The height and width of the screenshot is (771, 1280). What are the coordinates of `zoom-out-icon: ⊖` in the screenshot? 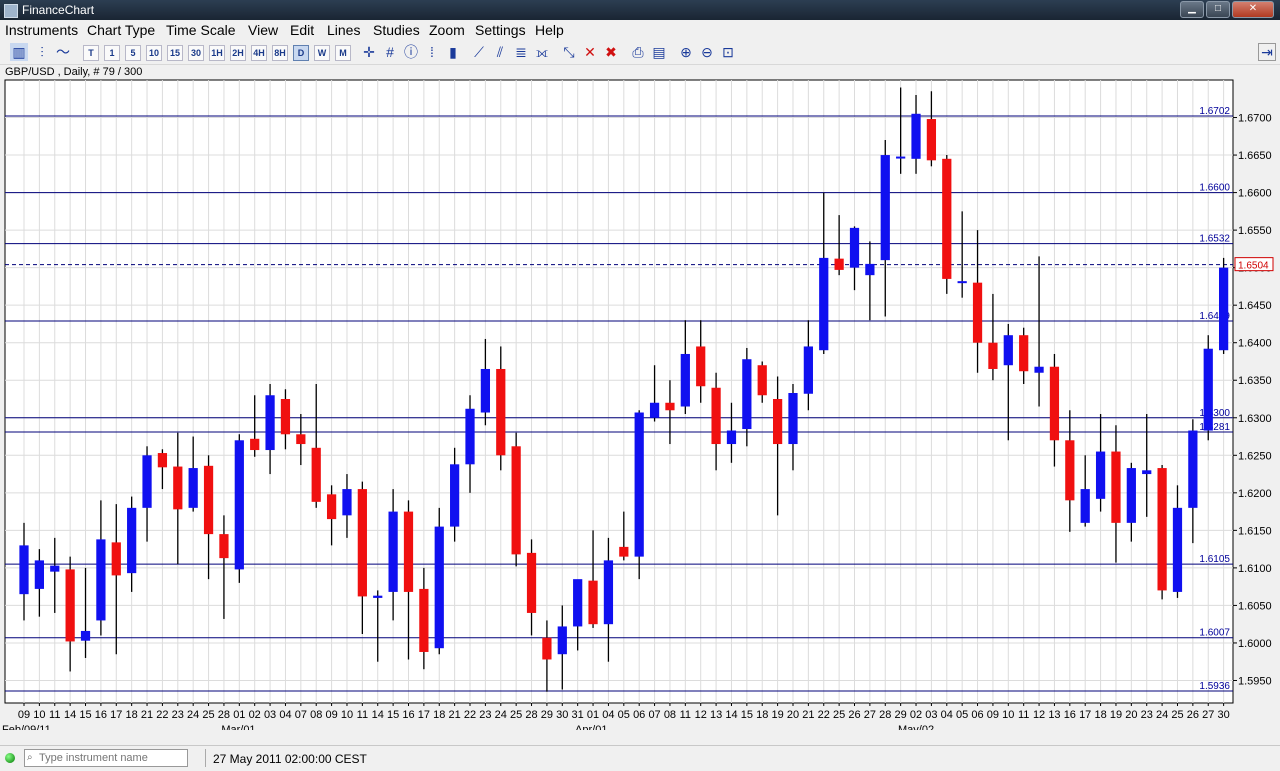 It's located at (707, 52).